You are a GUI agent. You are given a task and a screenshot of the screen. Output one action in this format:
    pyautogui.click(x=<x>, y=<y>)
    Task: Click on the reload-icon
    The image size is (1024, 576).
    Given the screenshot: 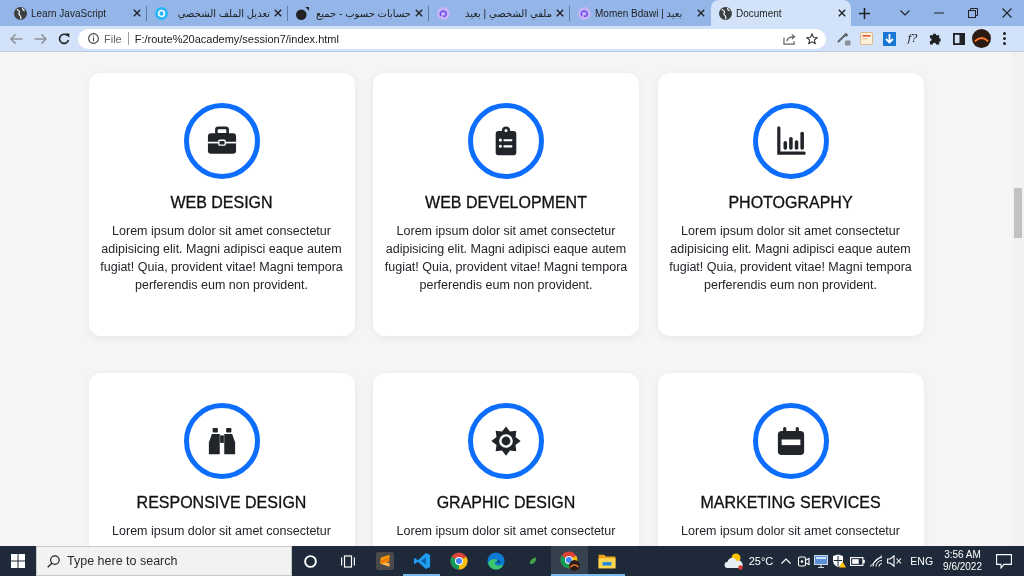 What is the action you would take?
    pyautogui.click(x=64, y=38)
    